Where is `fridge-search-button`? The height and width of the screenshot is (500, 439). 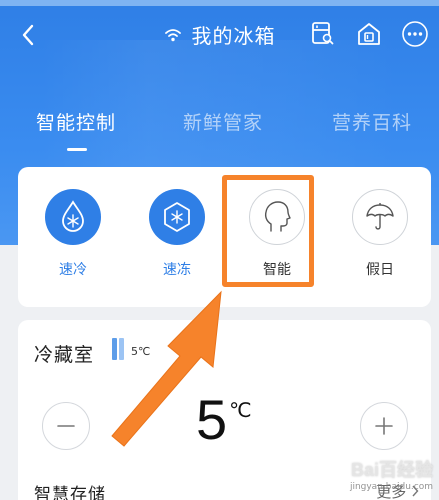 fridge-search-button is located at coordinates (323, 34).